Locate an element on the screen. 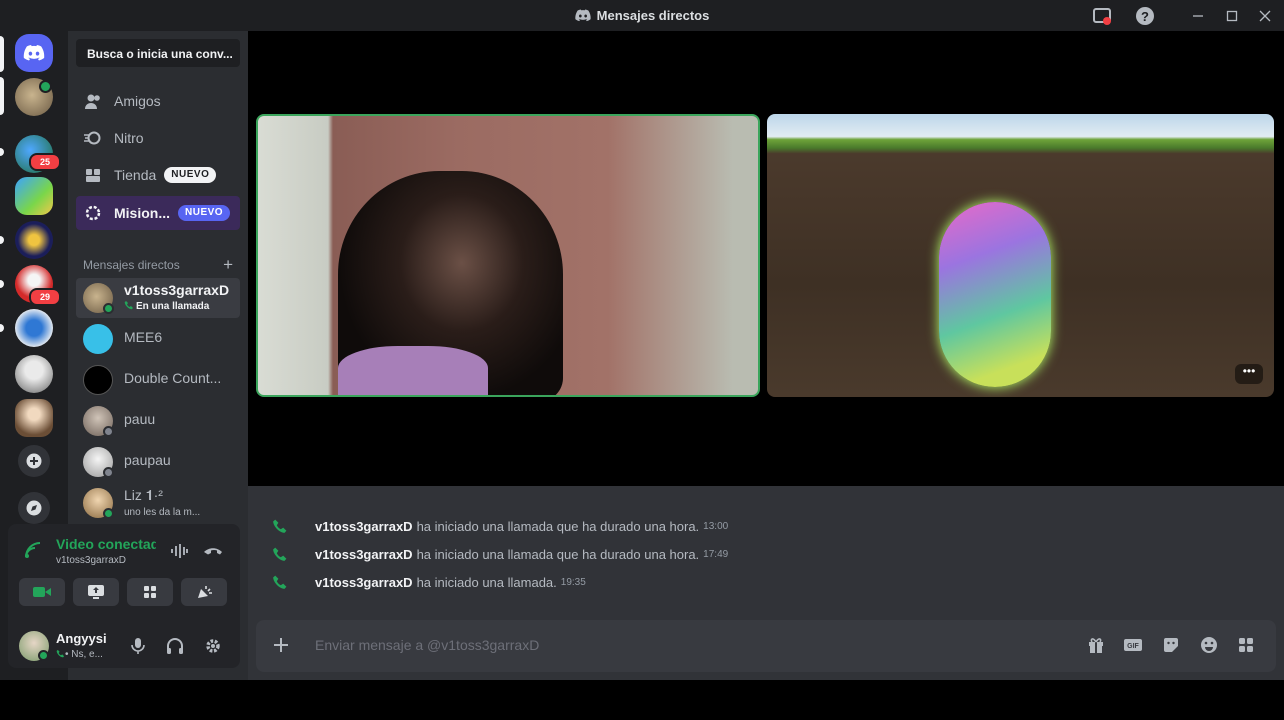 This screenshot has width=1284, height=720. video-participant-shirt is located at coordinates (413, 370).